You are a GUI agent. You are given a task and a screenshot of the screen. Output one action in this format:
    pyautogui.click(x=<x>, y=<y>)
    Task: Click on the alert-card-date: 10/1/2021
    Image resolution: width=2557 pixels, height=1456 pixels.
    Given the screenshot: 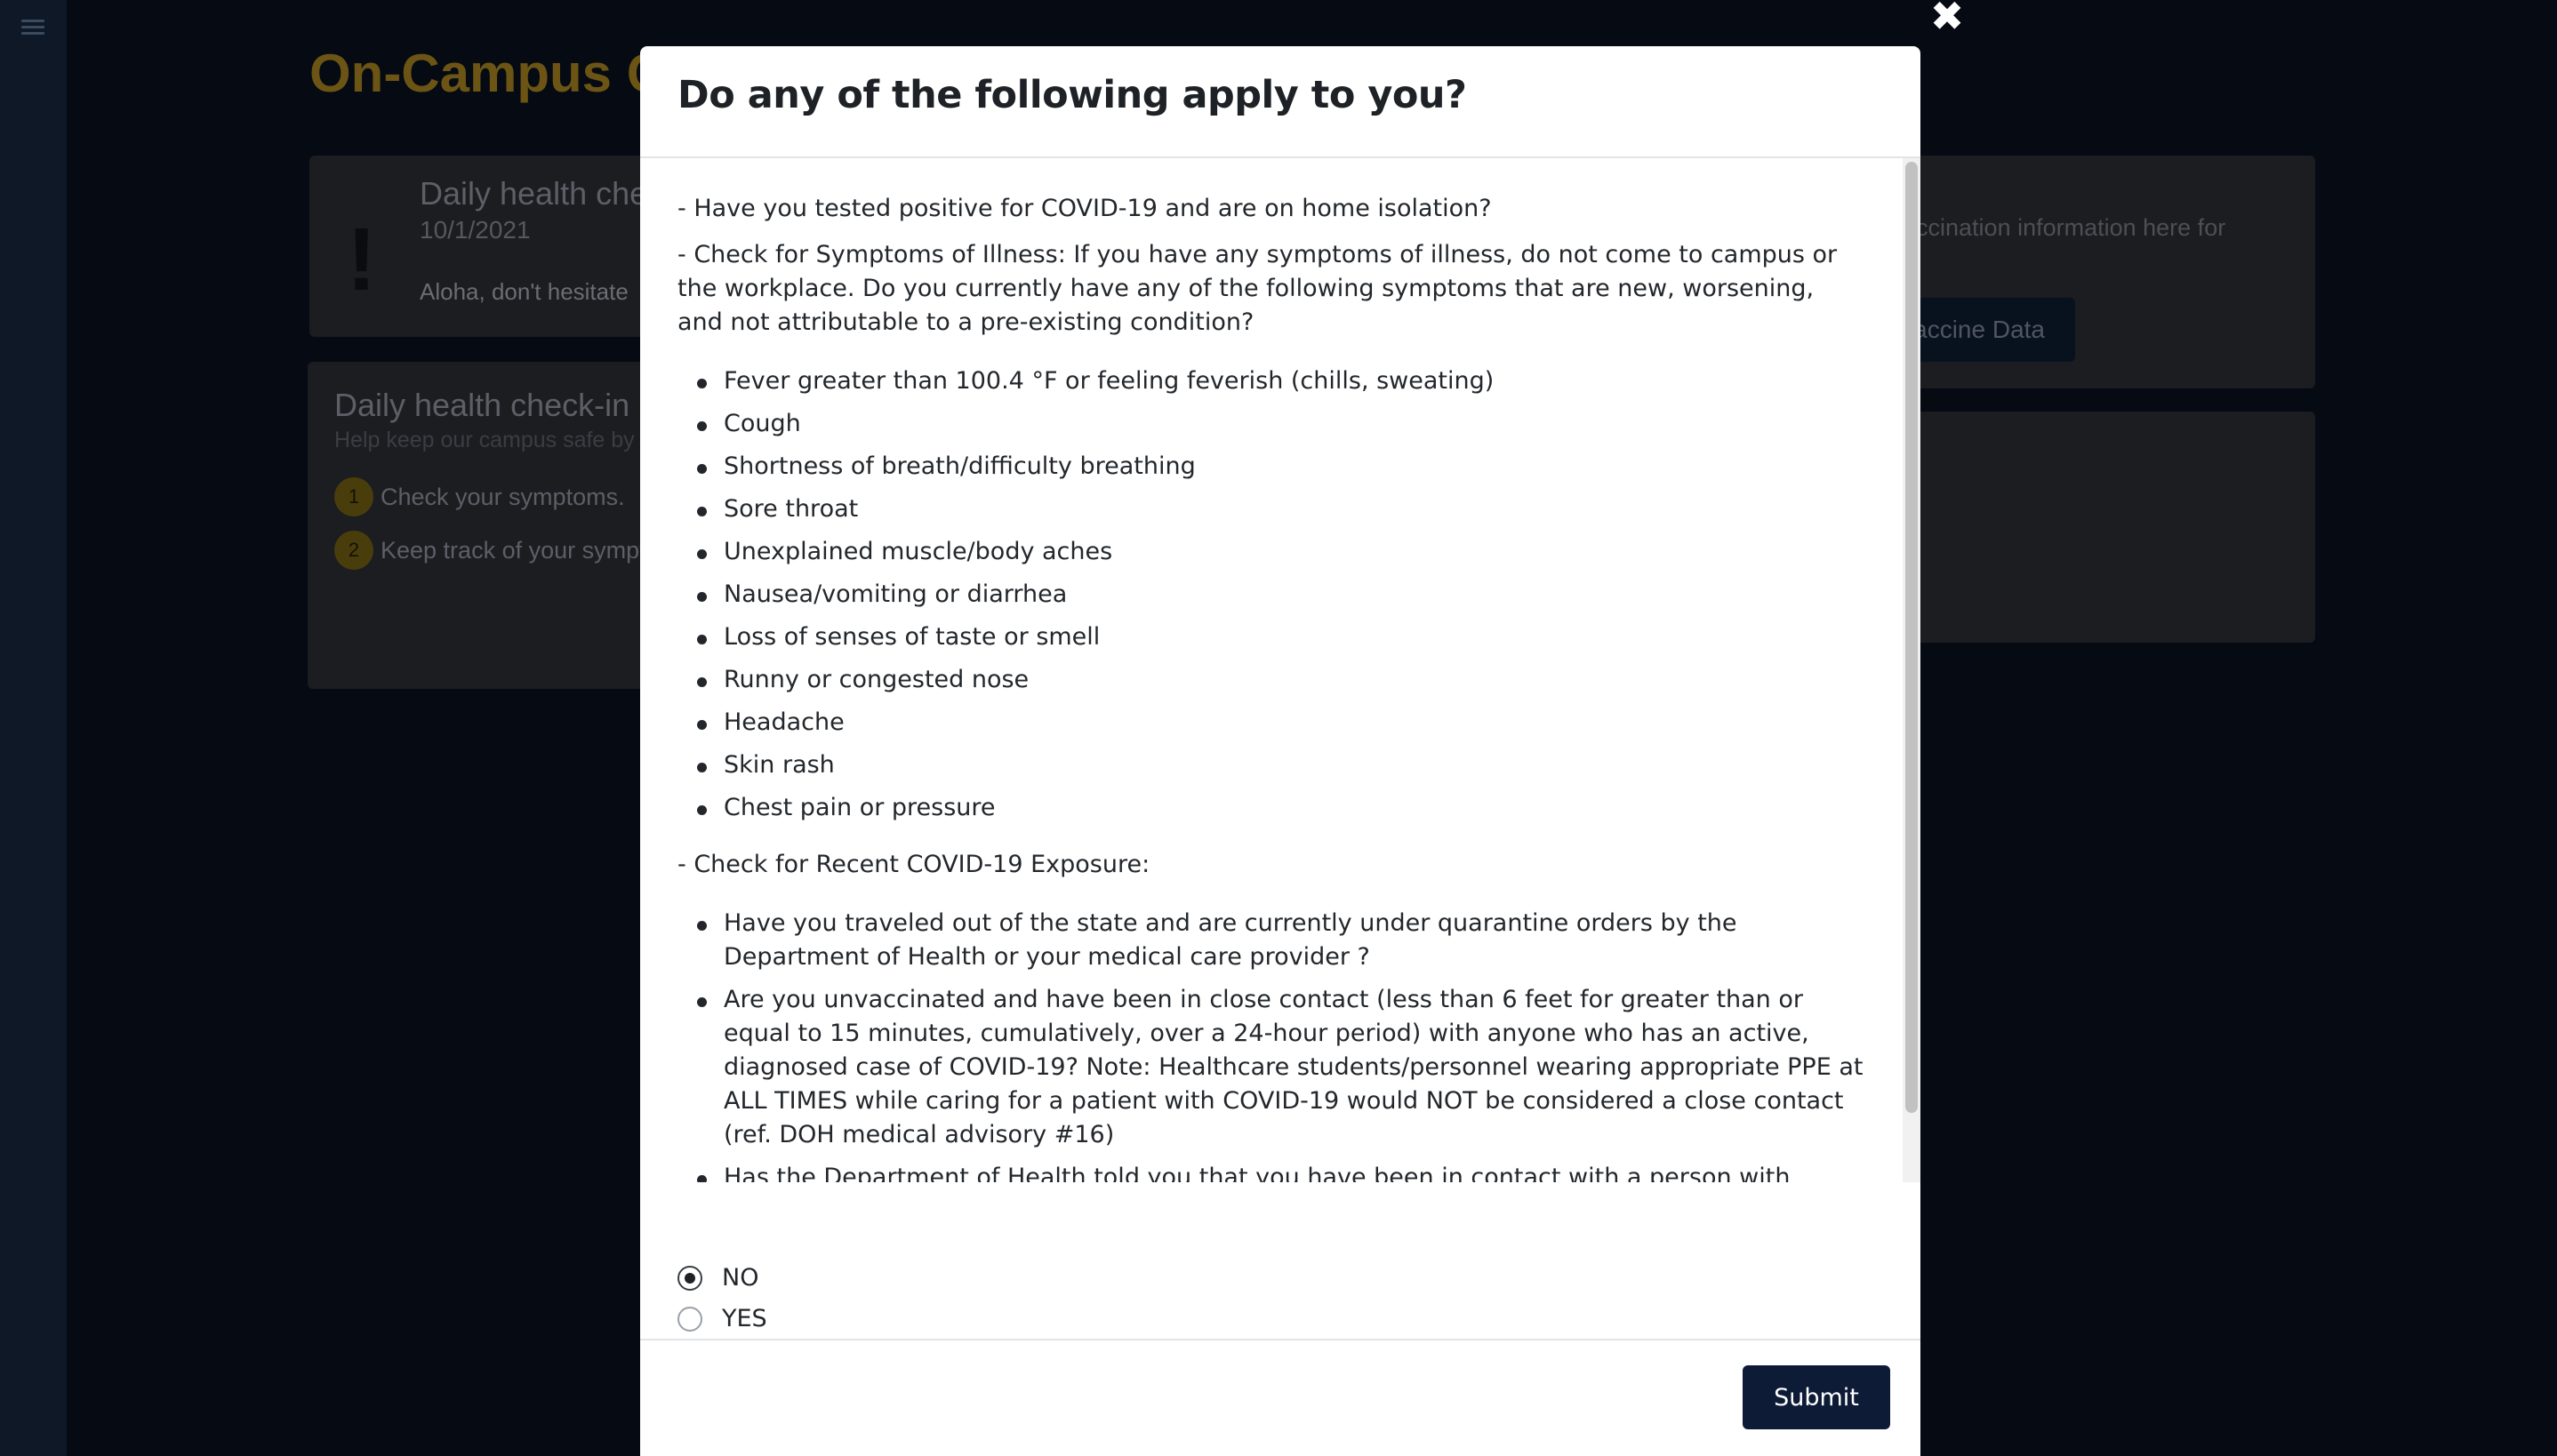 What is the action you would take?
    pyautogui.click(x=475, y=230)
    